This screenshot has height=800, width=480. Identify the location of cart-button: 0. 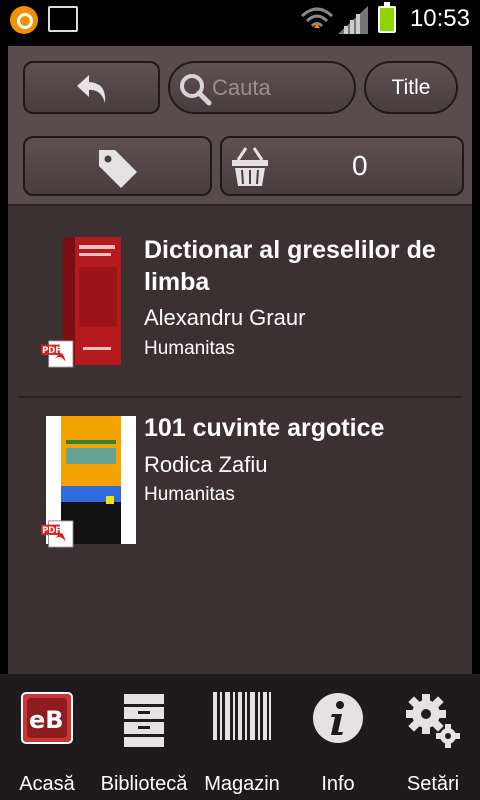
(342, 166).